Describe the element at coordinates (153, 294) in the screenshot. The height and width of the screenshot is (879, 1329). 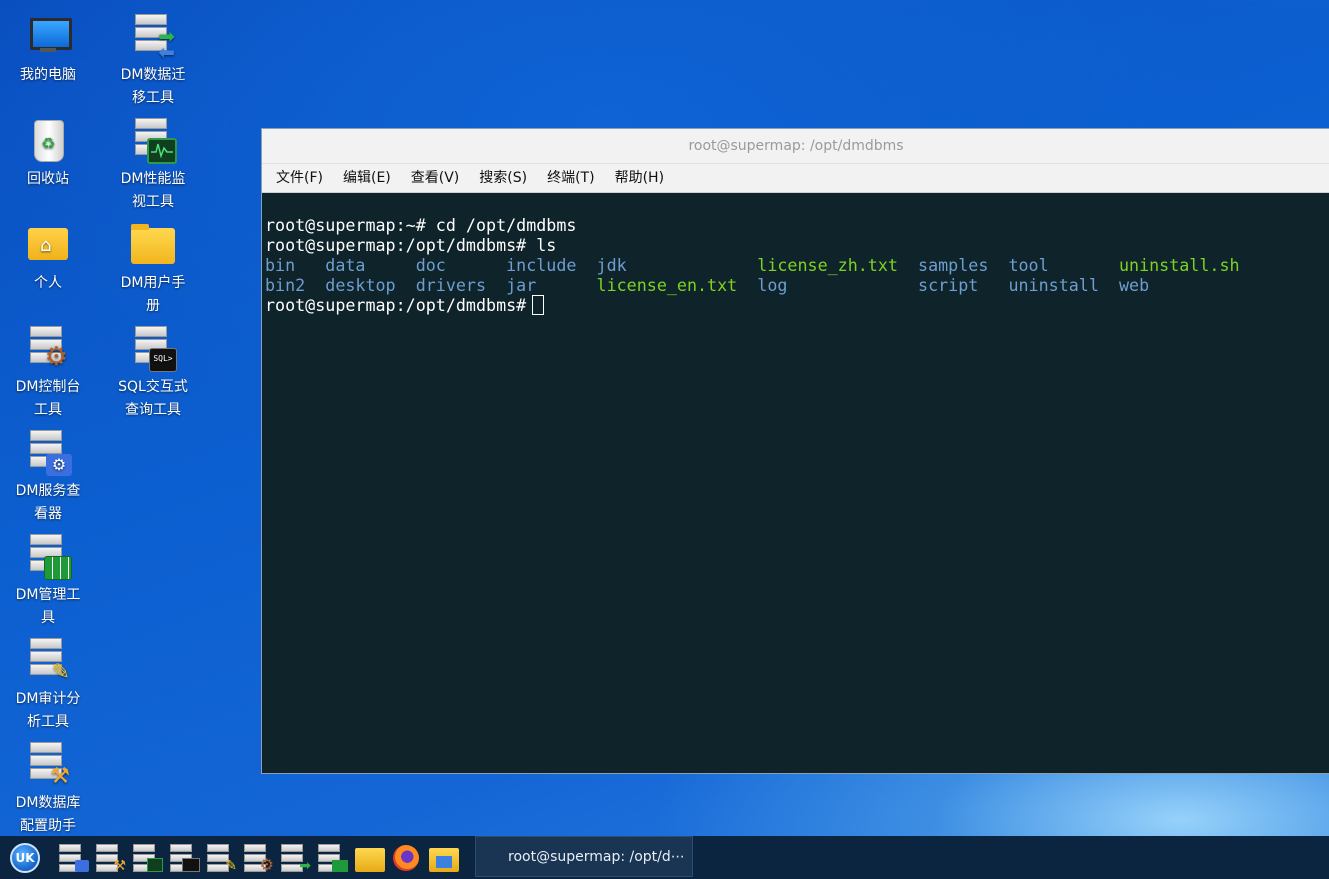
I see `desktop-icon-label: DM用户手 册` at that location.